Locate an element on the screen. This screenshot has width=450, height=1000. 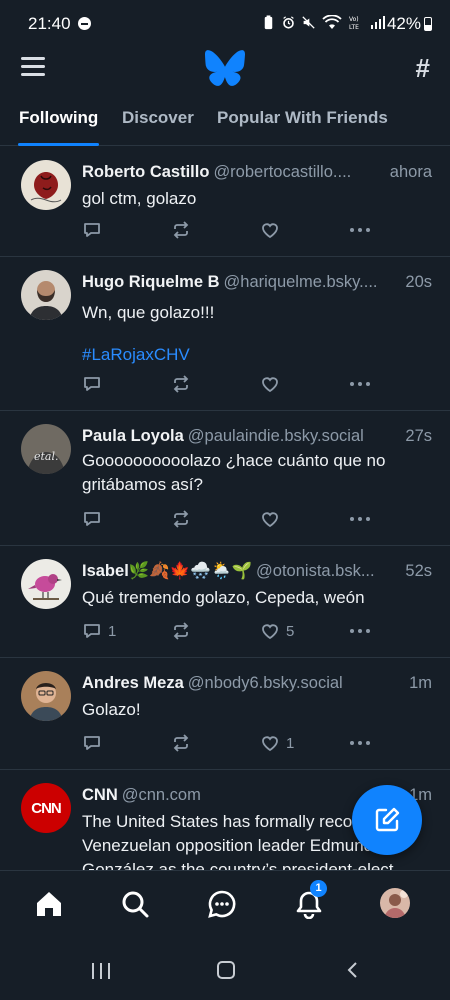
feed-tabs: Following Discover Popular With Friends is located at coordinates (225, 125).